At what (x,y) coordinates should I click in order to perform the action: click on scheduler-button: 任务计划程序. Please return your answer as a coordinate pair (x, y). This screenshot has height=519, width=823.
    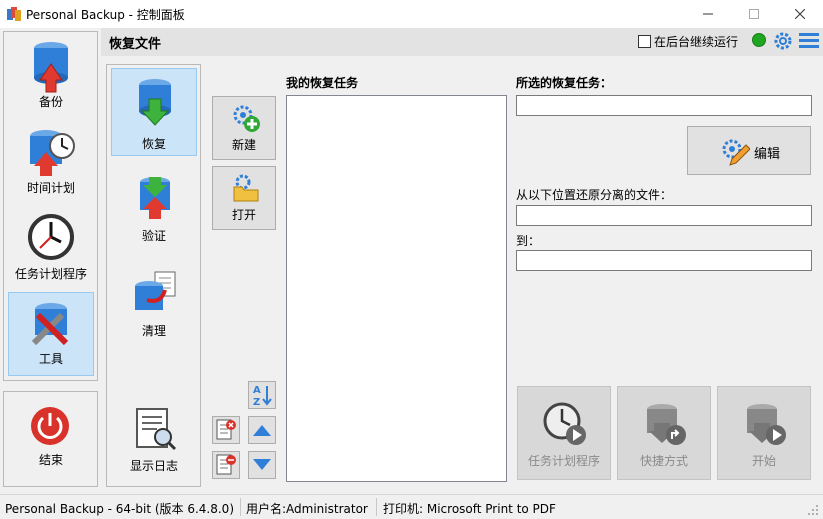
    Looking at the image, I should click on (564, 433).